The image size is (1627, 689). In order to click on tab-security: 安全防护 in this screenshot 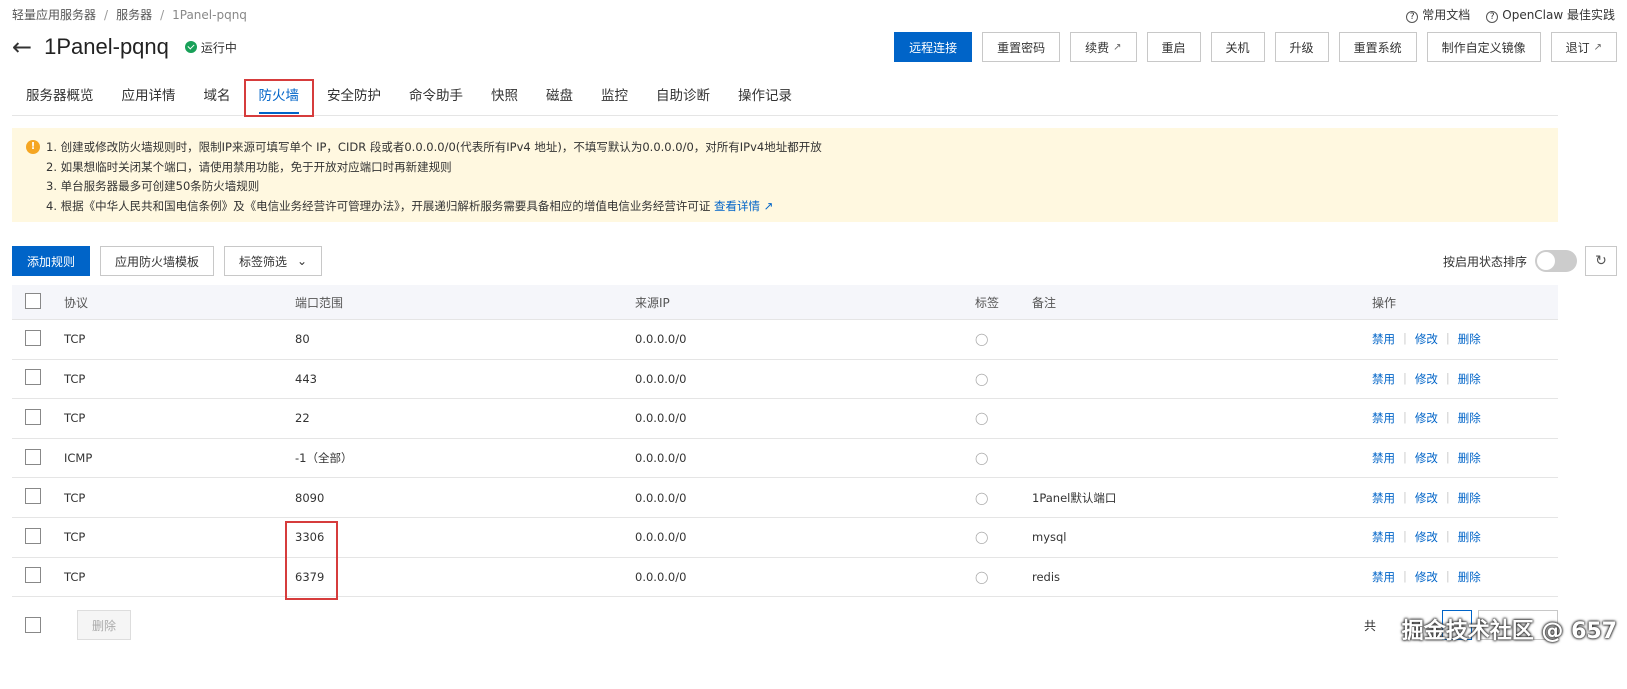, I will do `click(354, 98)`.